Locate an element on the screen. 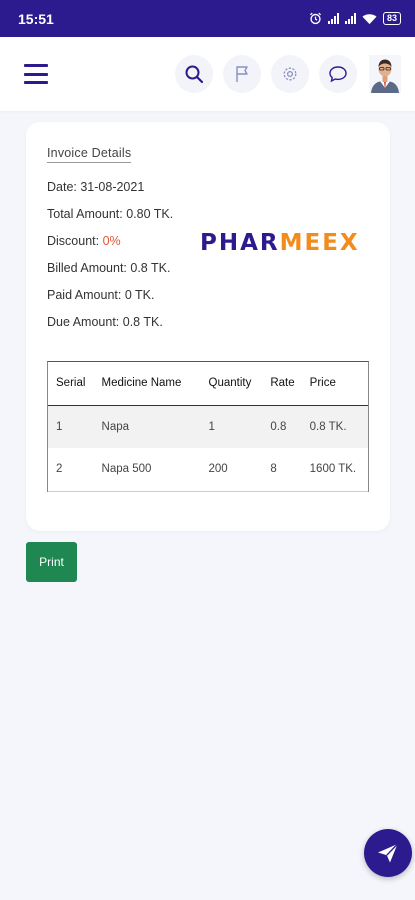 This screenshot has width=415, height=900. billed-amount: Billed Amount: 0.8 TK. is located at coordinates (109, 268).